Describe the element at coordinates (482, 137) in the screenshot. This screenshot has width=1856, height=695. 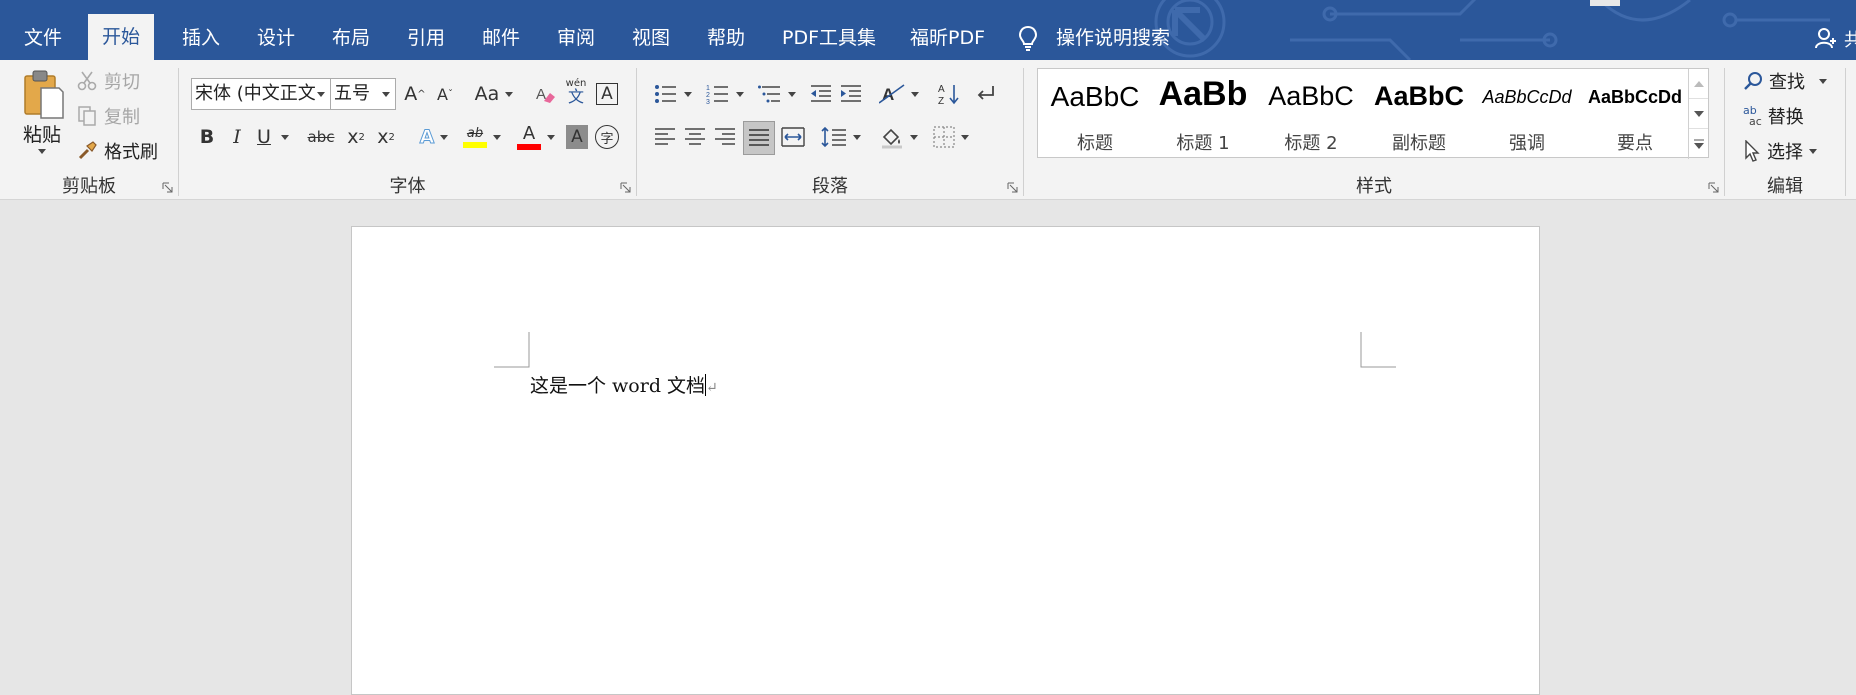
I see `highlight-color-button: ab` at that location.